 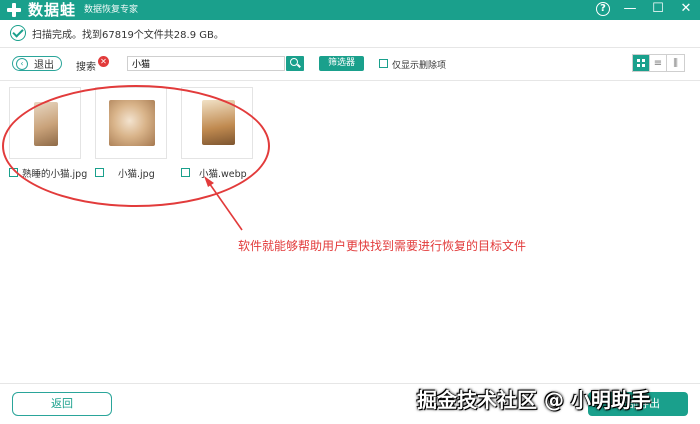 What do you see at coordinates (103, 61) in the screenshot?
I see `clear-search-icon: ✕` at bounding box center [103, 61].